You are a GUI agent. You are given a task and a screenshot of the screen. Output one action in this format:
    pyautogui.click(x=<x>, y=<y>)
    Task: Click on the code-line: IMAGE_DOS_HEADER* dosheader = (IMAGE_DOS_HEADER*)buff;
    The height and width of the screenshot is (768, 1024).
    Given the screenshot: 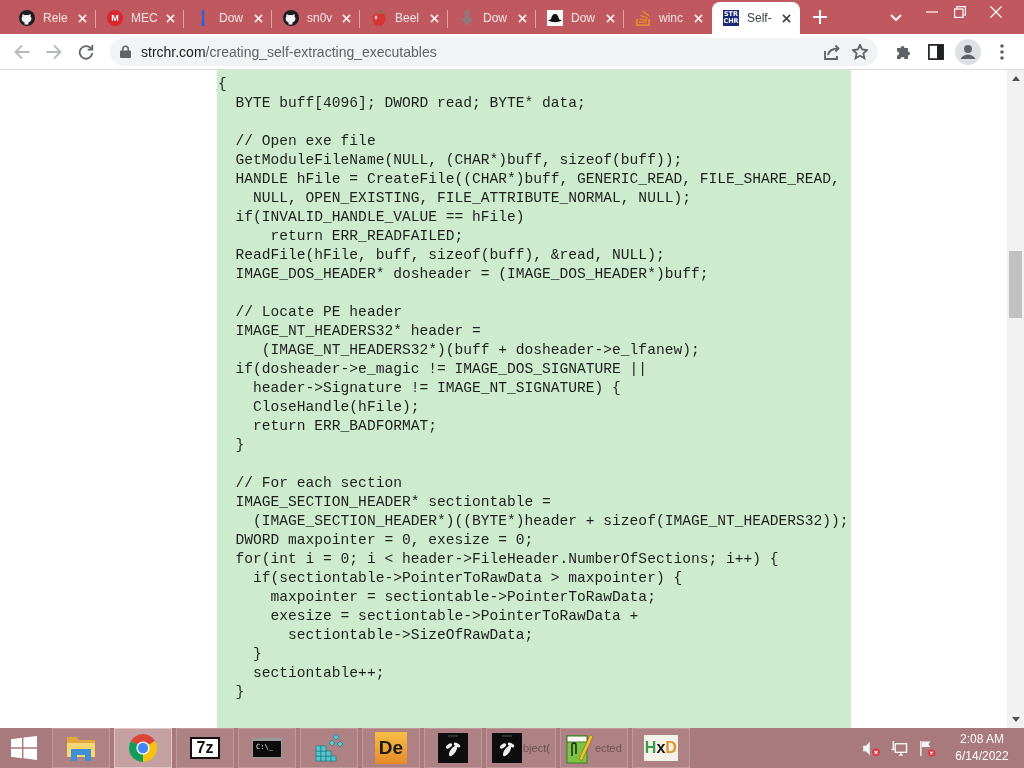 What is the action you would take?
    pyautogui.click(x=472, y=274)
    